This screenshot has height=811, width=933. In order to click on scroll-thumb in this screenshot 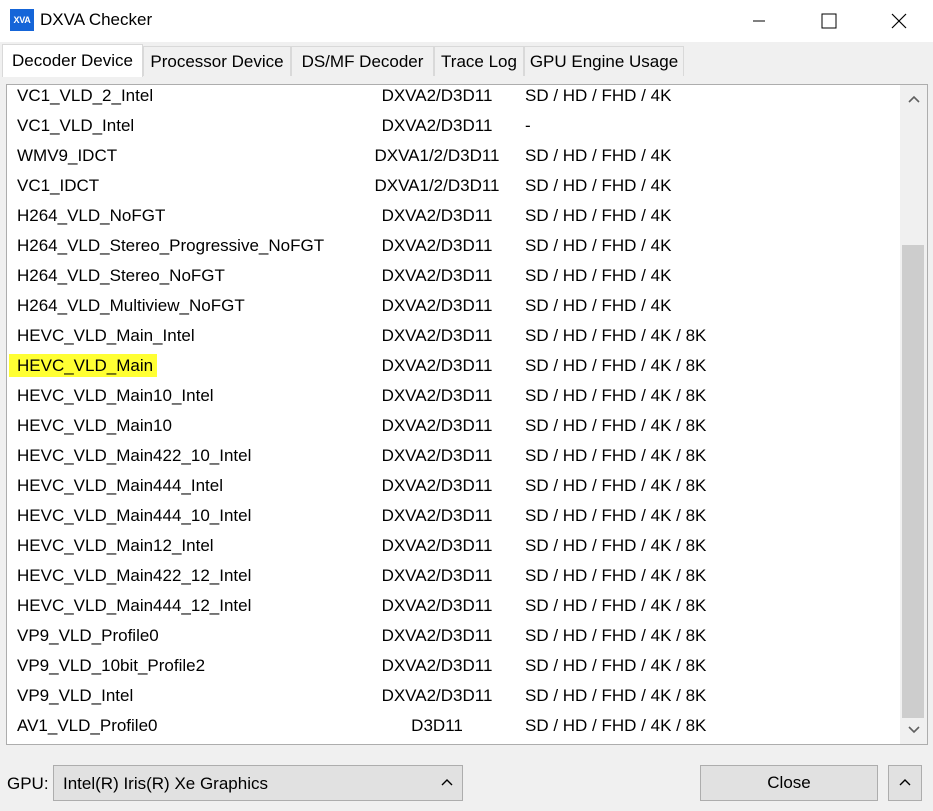, I will do `click(913, 481)`.